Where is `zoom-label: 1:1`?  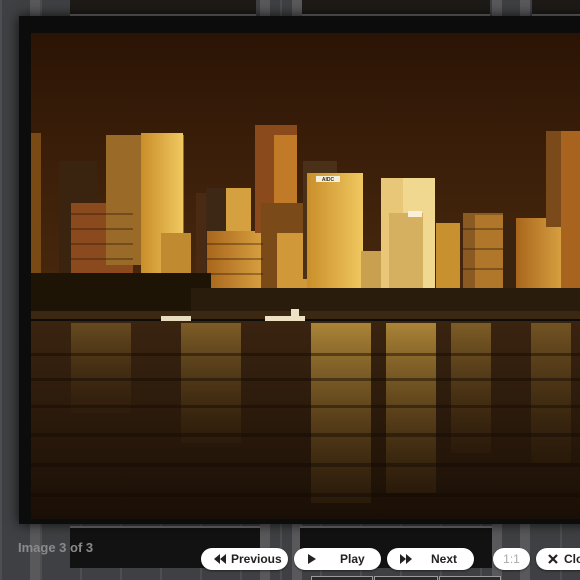 zoom-label: 1:1 is located at coordinates (511, 559).